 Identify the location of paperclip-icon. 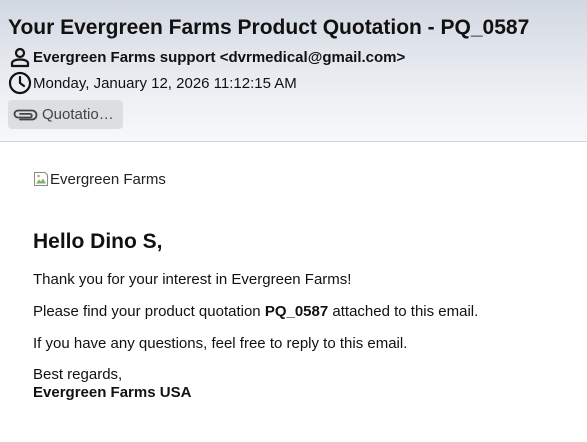
(25, 115).